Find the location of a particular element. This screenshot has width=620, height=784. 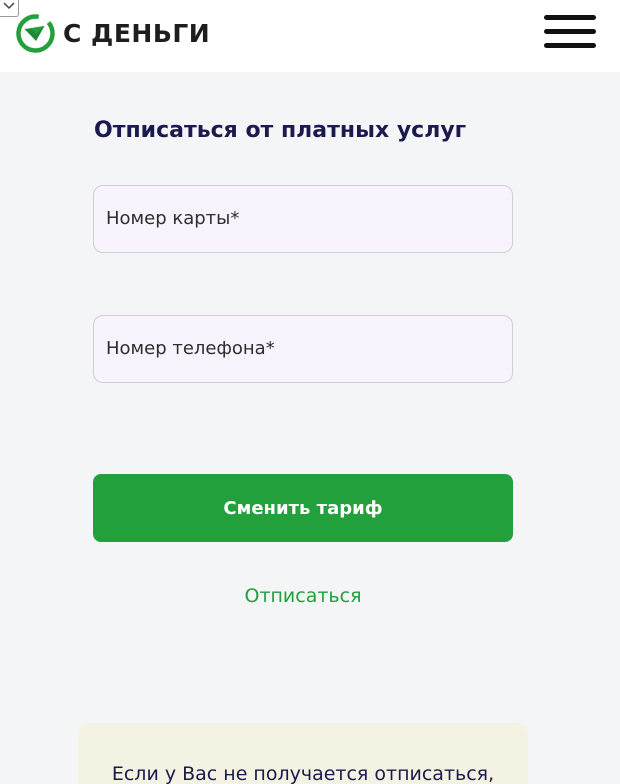

info-box: Если у Вас не получается отписаться, is located at coordinates (303, 753).